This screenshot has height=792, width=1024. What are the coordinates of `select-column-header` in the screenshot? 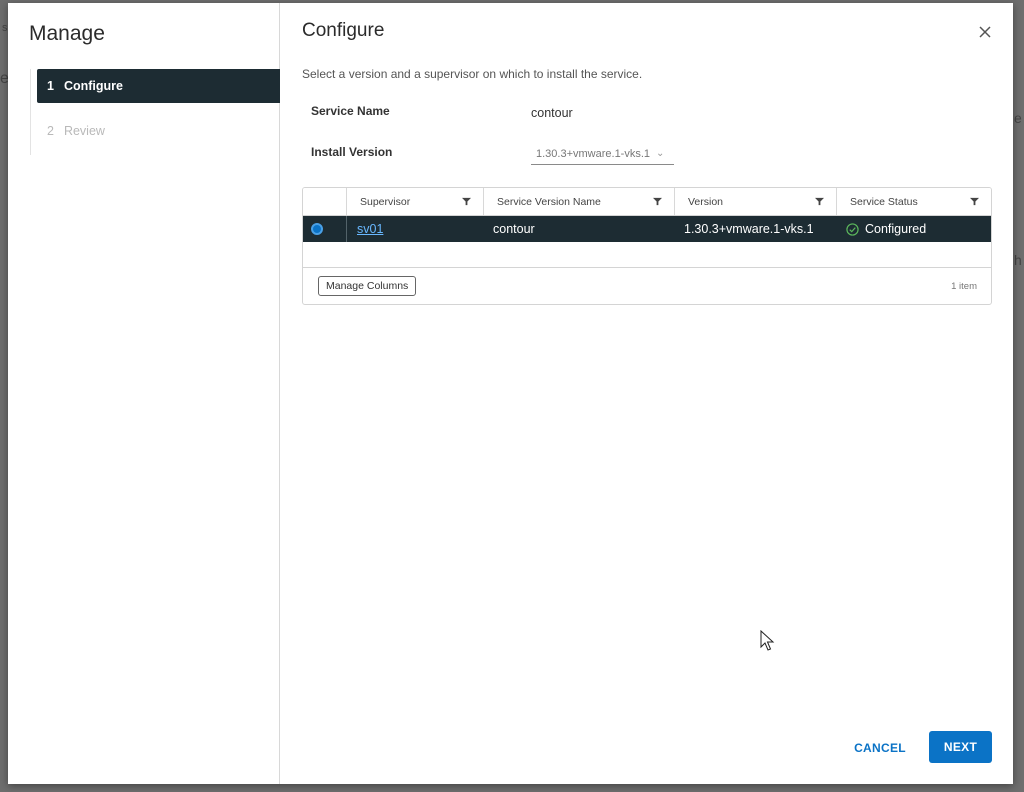 It's located at (324, 201).